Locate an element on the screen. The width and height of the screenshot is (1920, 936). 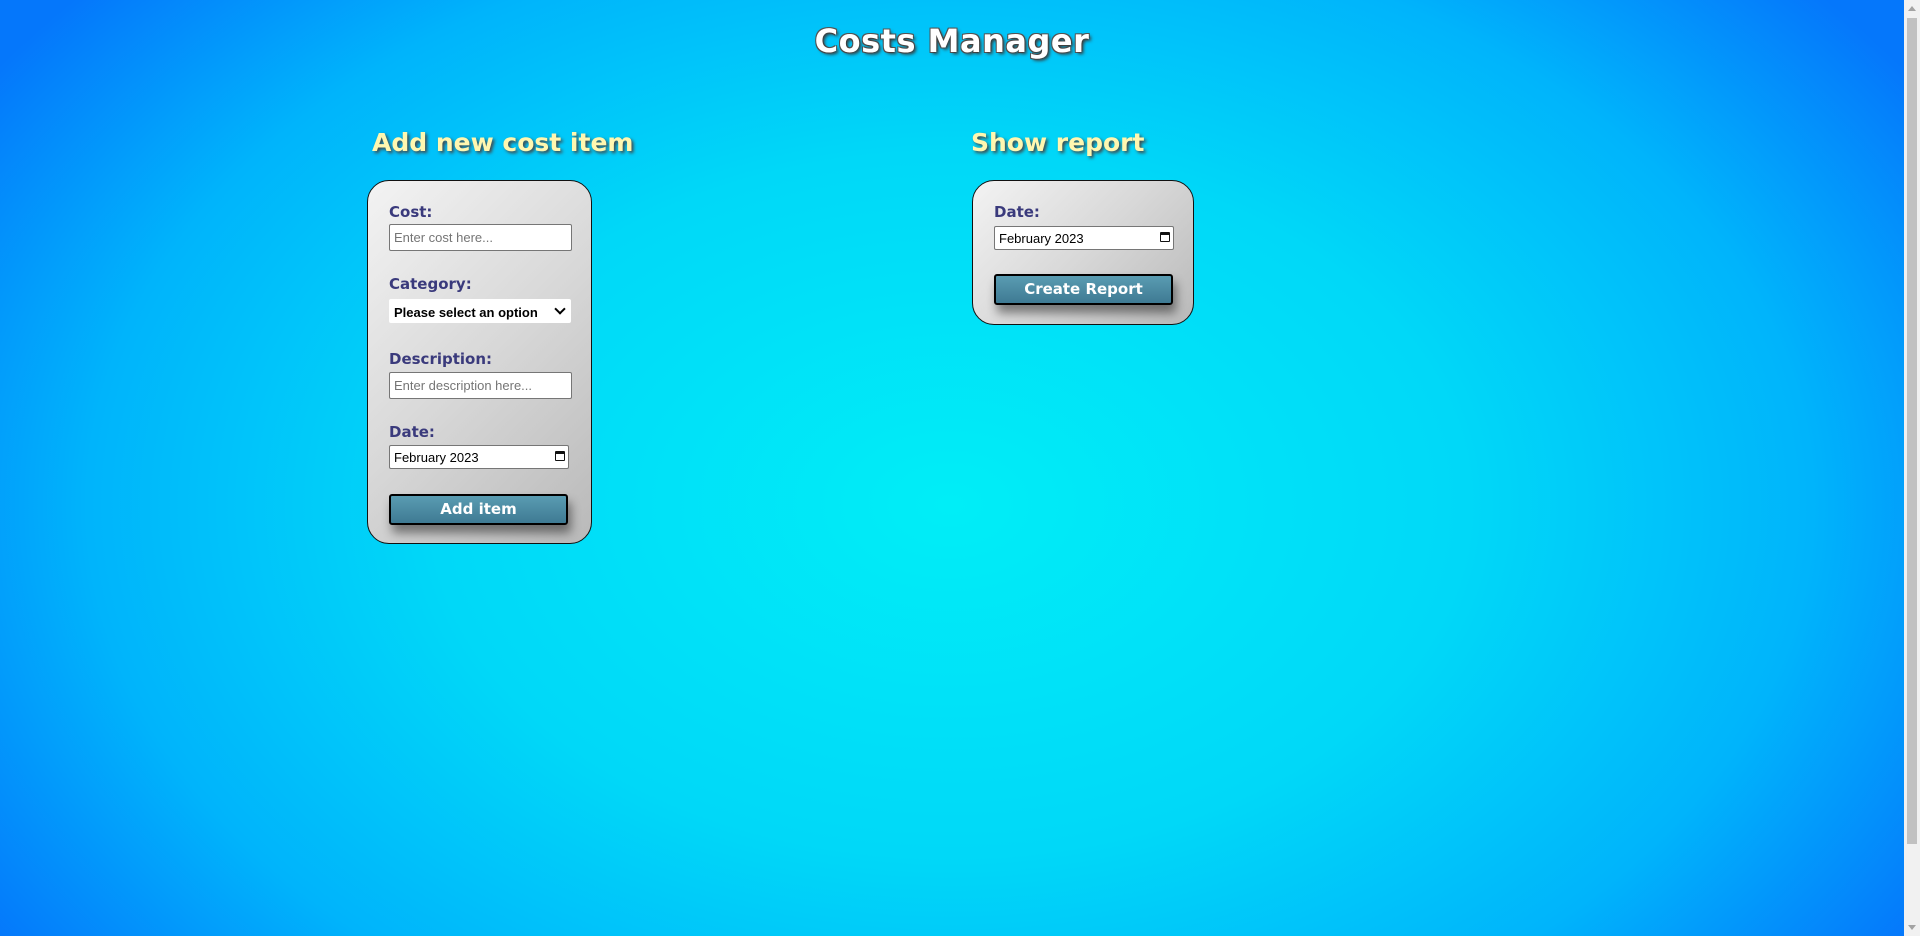
add-item-heading: Add new cost item is located at coordinates (503, 142).